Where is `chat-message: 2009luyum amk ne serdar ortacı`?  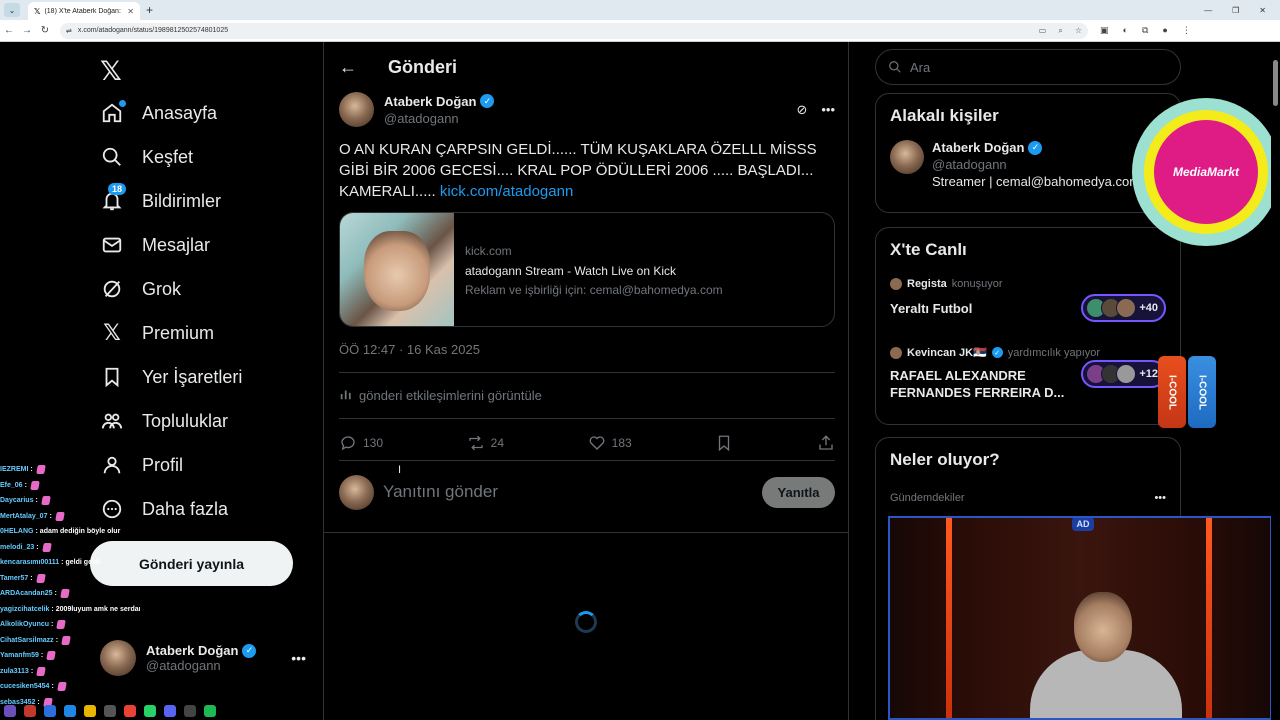
chat-message: 2009luyum amk ne serdar ortacı is located at coordinates (97, 609).